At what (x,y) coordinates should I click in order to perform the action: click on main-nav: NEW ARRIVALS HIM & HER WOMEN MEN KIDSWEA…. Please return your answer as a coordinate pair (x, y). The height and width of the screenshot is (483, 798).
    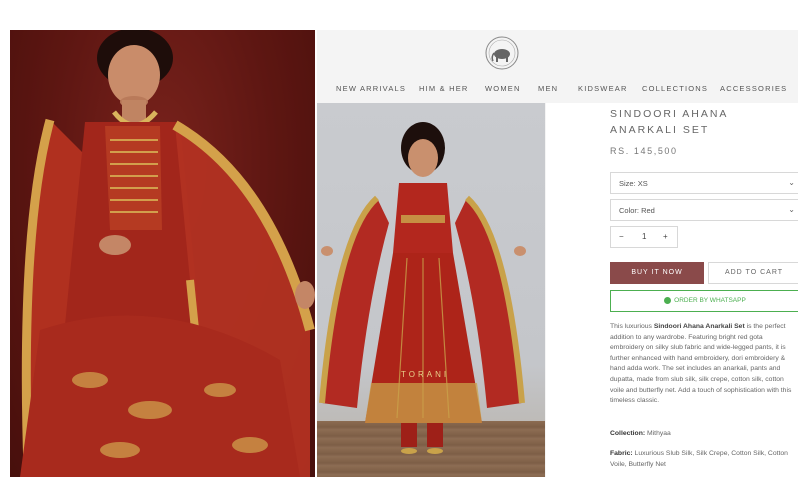
    Looking at the image, I should click on (557, 91).